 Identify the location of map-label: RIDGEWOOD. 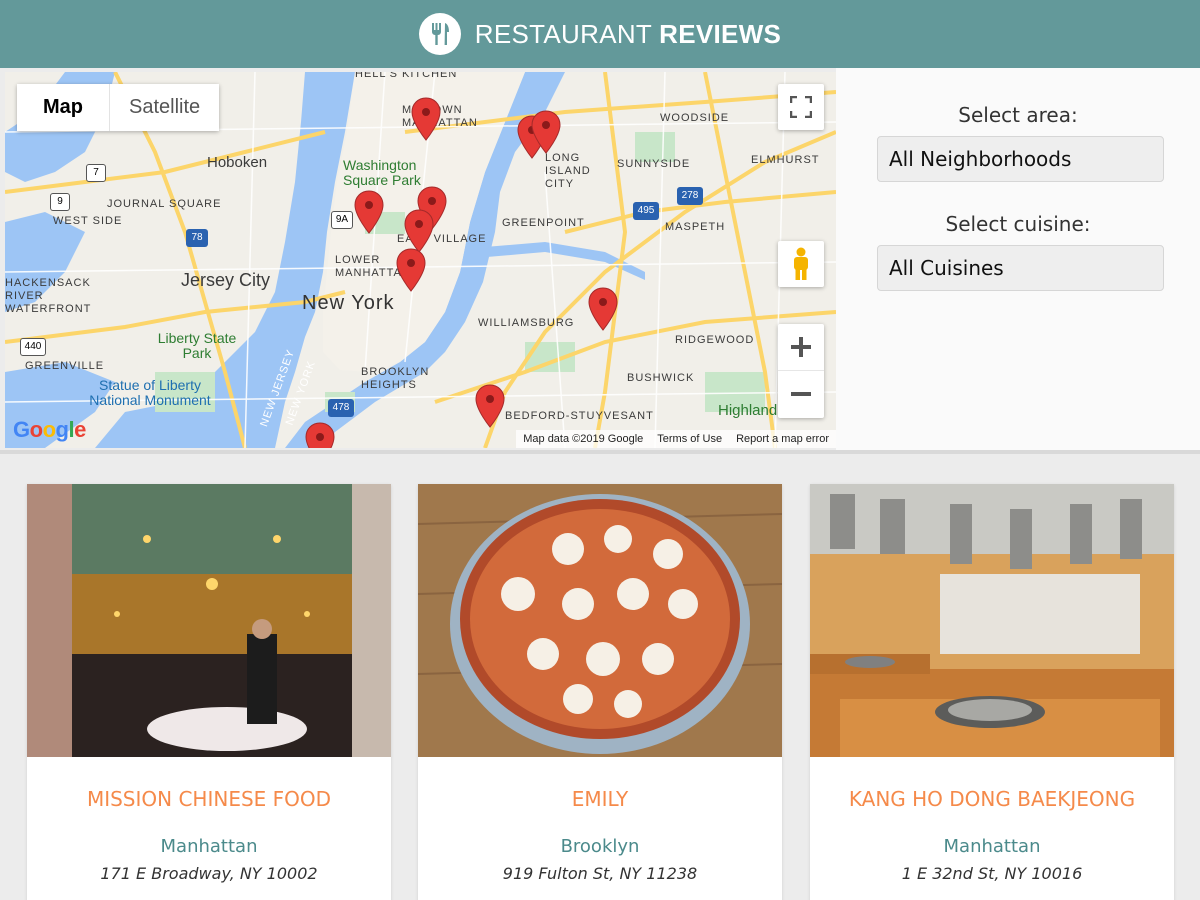
(715, 340).